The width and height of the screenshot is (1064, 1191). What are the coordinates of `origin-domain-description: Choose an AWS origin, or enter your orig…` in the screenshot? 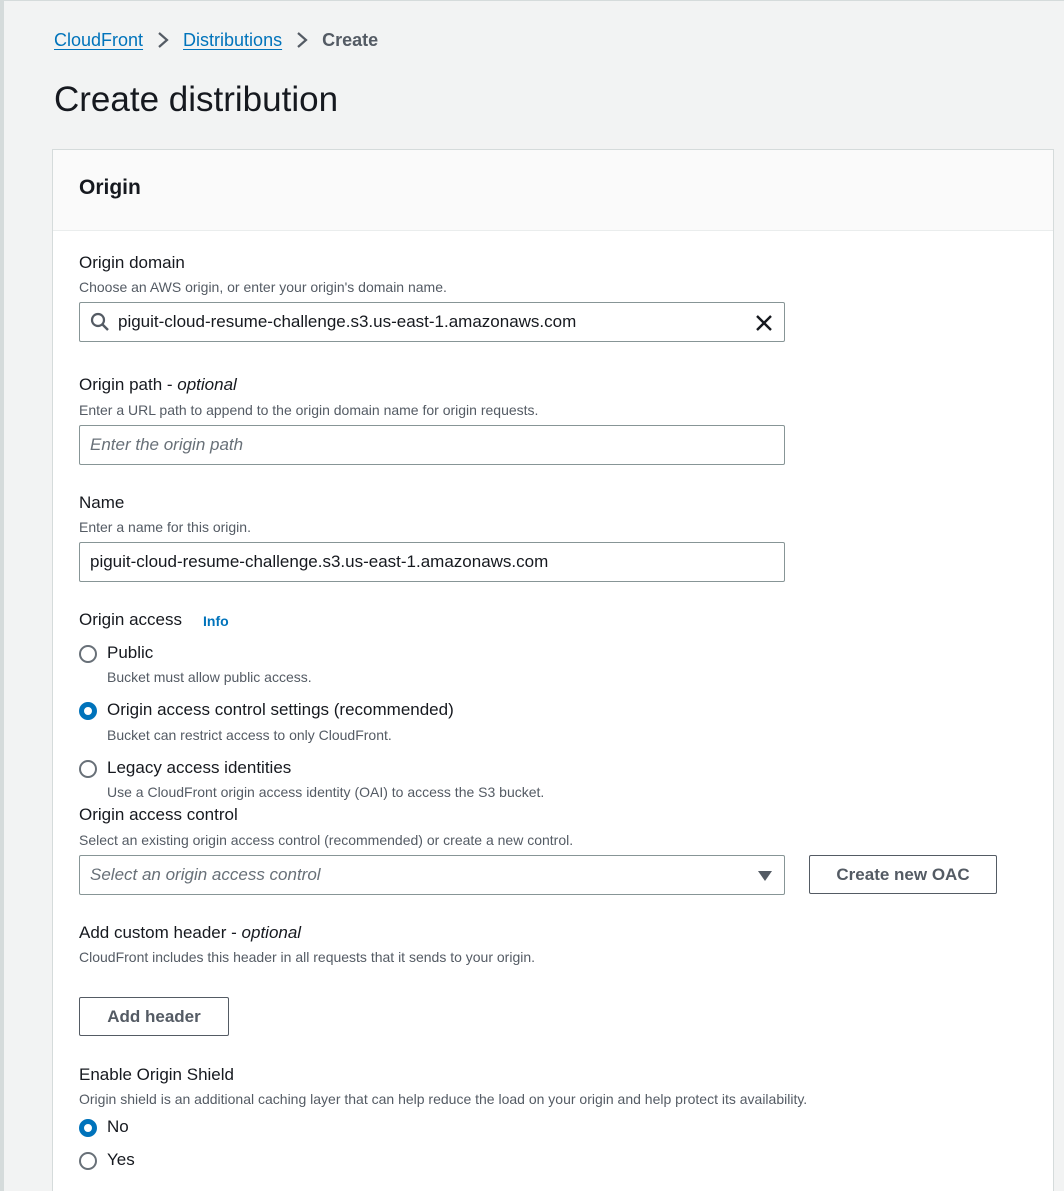 It's located at (263, 287).